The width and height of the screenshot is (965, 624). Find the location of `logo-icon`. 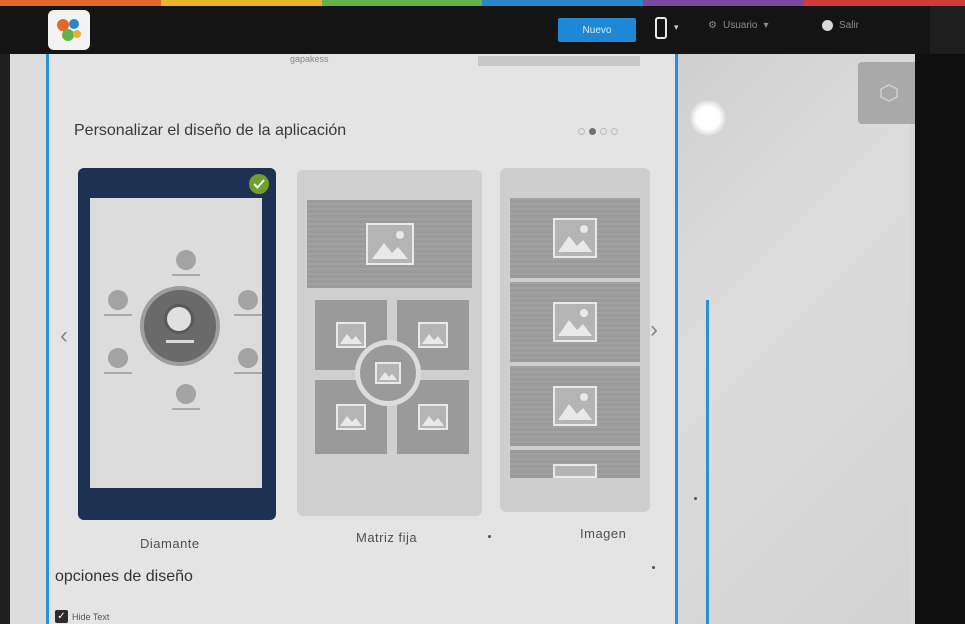

logo-icon is located at coordinates (69, 30).